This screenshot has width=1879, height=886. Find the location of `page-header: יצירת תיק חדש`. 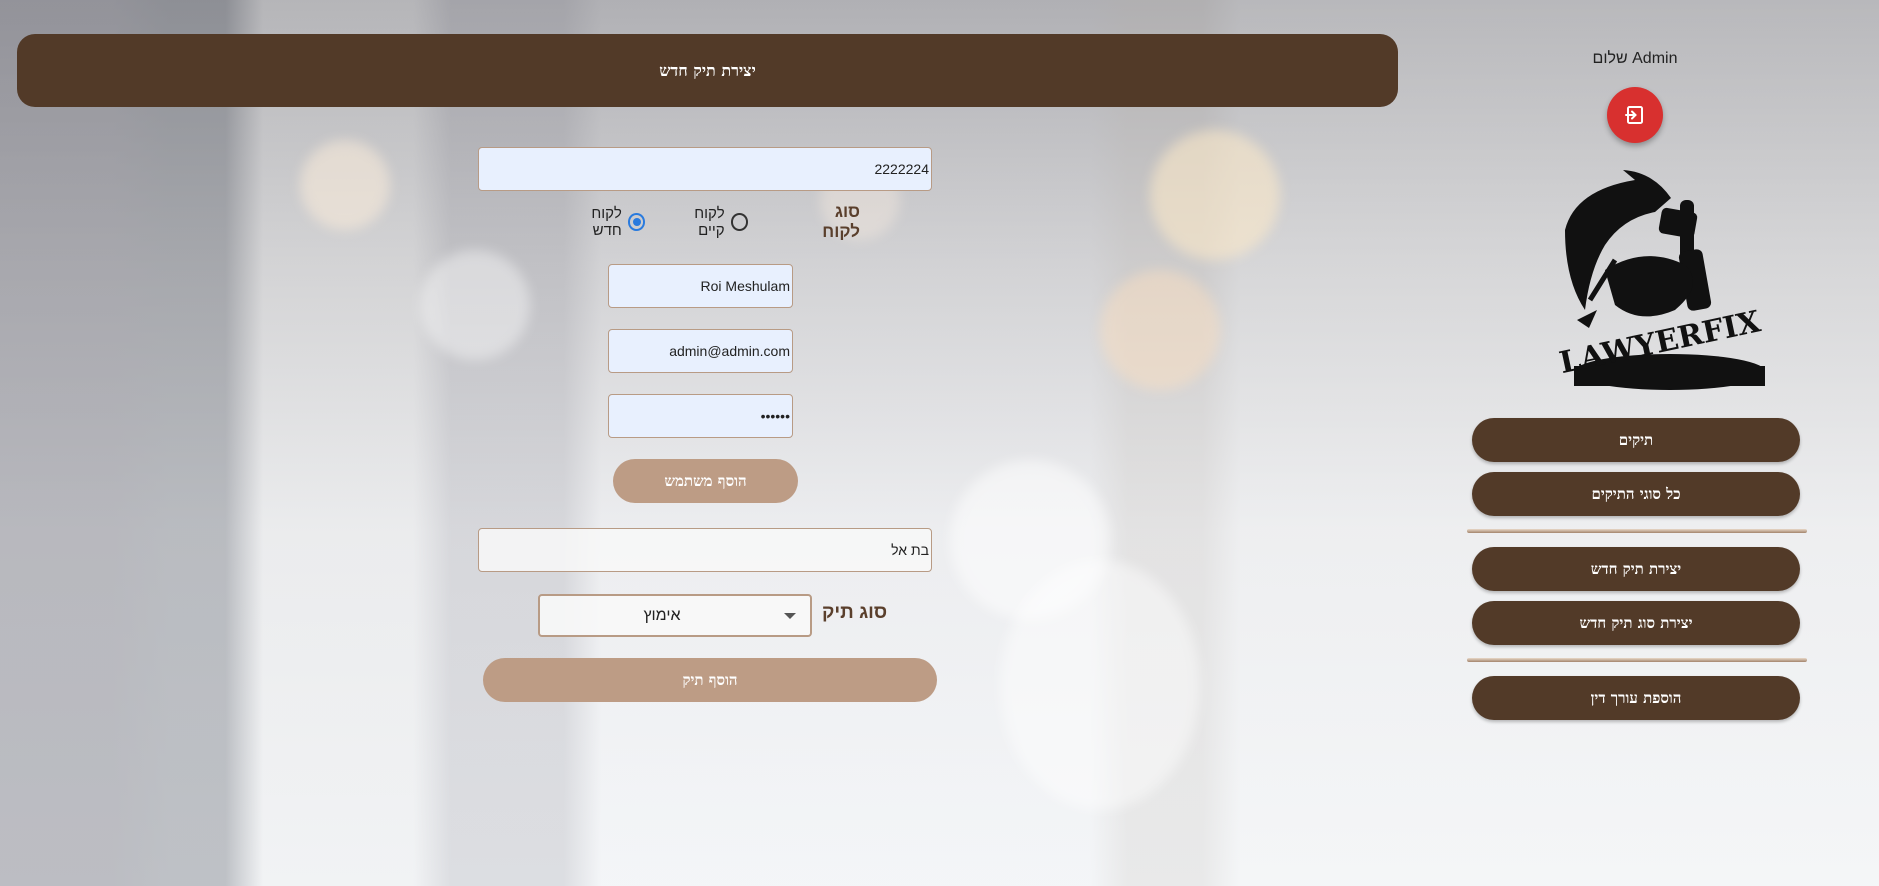

page-header: יצירת תיק חדש is located at coordinates (707, 70).